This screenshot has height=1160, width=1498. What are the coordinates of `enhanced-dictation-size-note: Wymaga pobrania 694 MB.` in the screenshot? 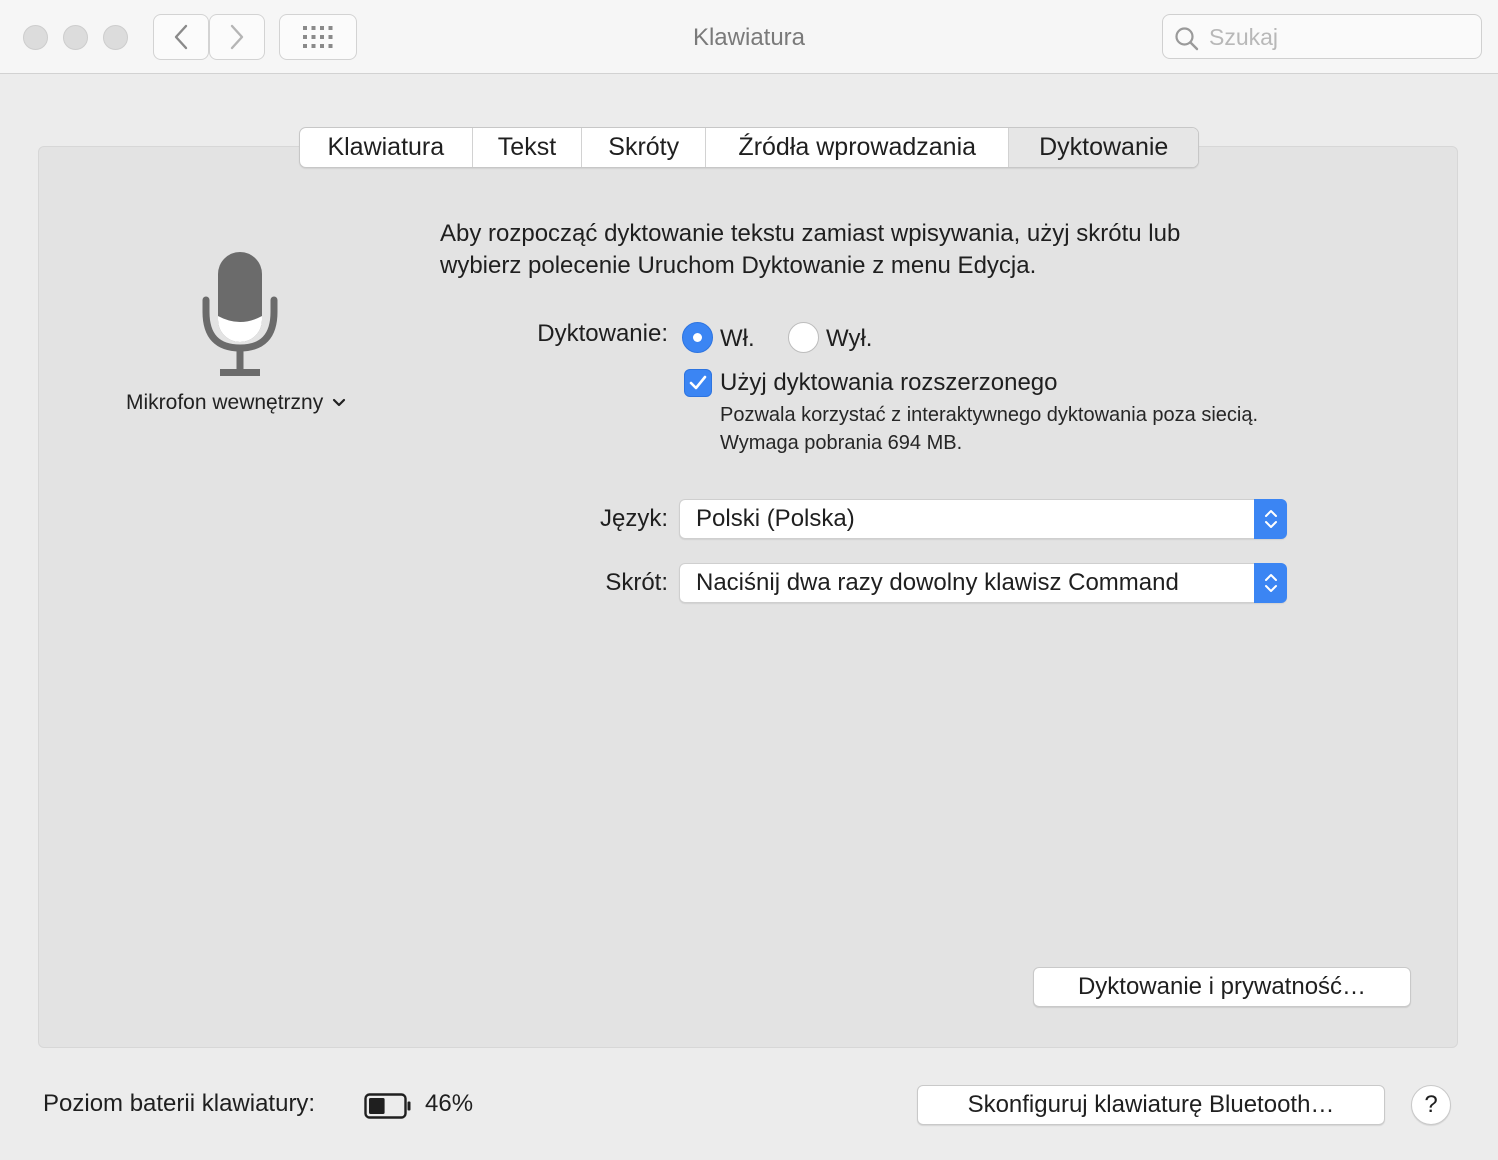 It's located at (841, 443).